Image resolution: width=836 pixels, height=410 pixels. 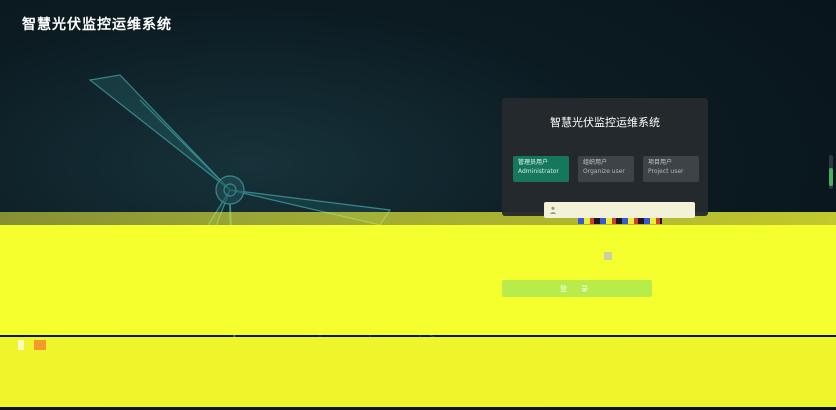 What do you see at coordinates (97, 25) in the screenshot?
I see `app-title: 智慧光伏监控运维系统` at bounding box center [97, 25].